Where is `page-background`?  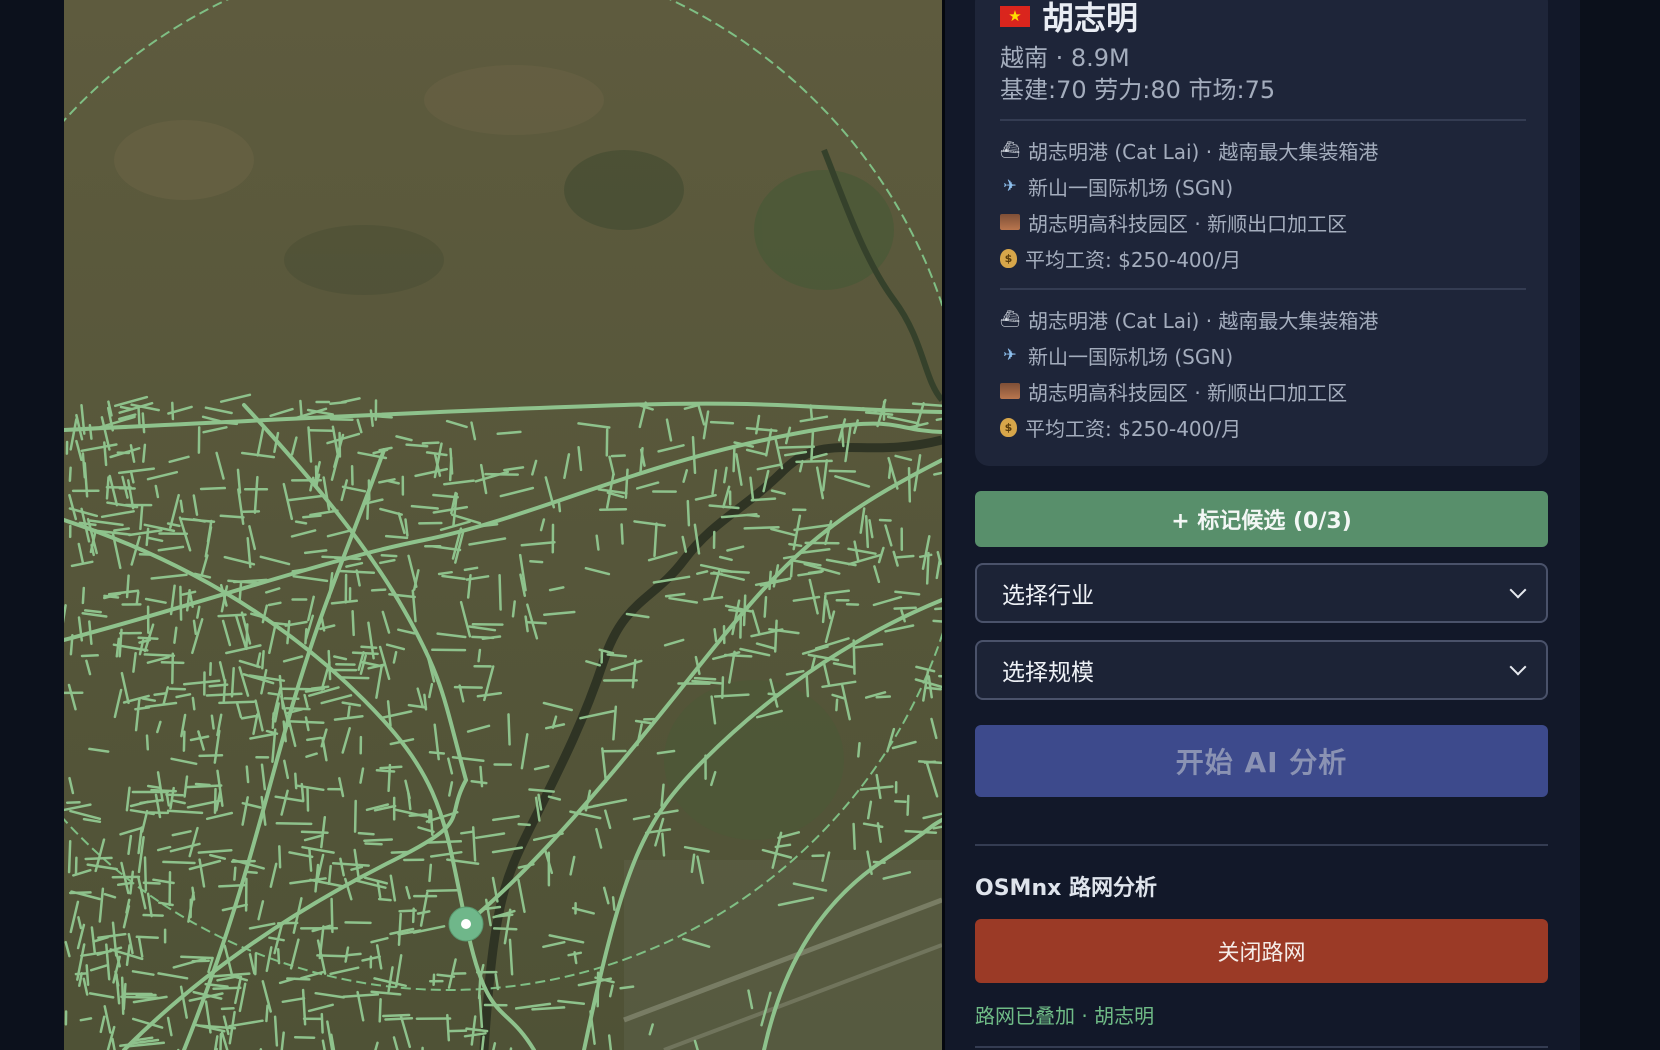
page-background is located at coordinates (1620, 525).